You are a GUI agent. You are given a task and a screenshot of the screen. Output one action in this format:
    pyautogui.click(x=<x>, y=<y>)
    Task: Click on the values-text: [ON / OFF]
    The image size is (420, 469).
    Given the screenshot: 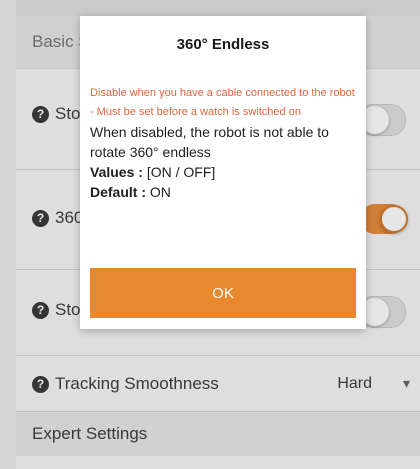 What is the action you would take?
    pyautogui.click(x=181, y=172)
    